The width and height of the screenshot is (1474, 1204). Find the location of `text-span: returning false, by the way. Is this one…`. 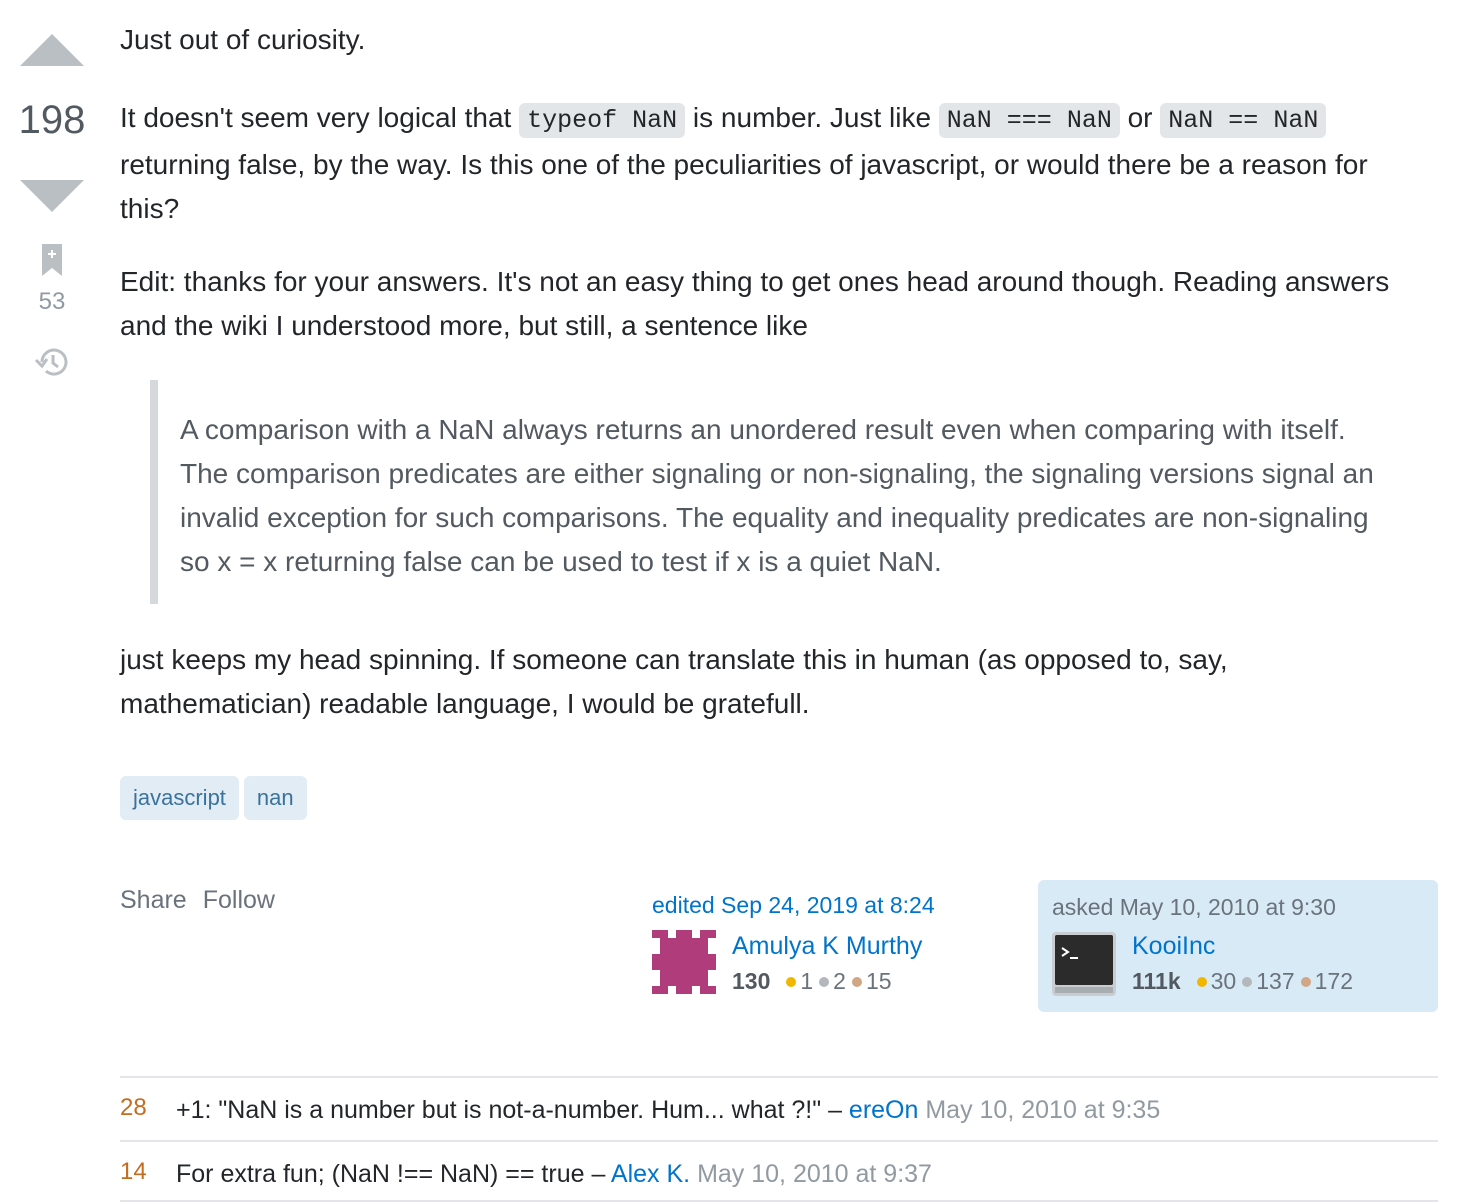

text-span: returning false, by the way. Is this one… is located at coordinates (744, 186).